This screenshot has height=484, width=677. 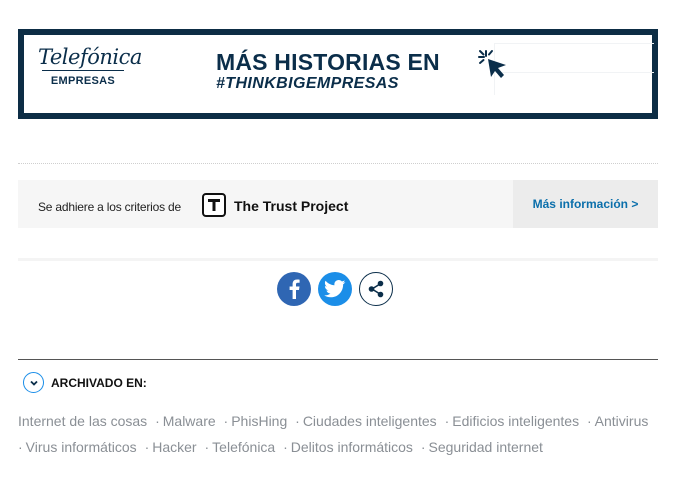 What do you see at coordinates (240, 447) in the screenshot?
I see `tag-link: · Telefónica` at bounding box center [240, 447].